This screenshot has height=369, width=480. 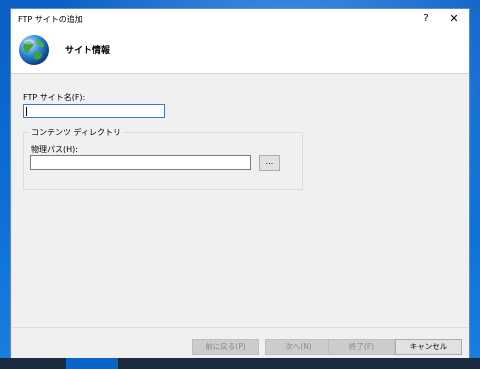 What do you see at coordinates (94, 111) in the screenshot?
I see `site-name-input` at bounding box center [94, 111].